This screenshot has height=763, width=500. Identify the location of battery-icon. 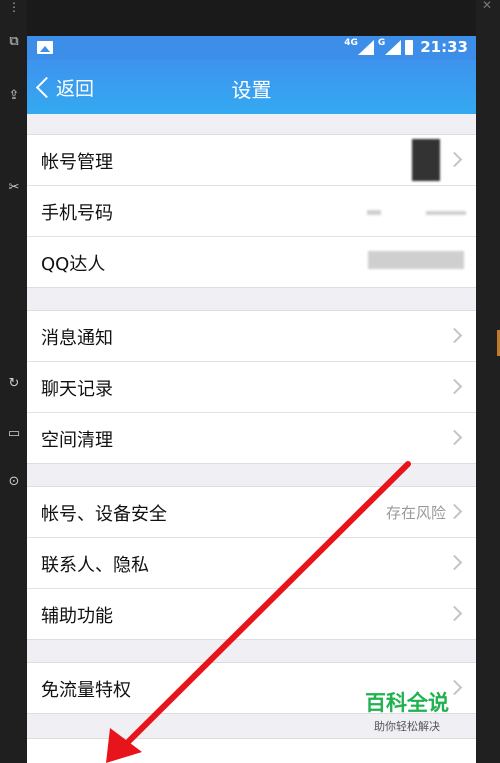
(409, 47).